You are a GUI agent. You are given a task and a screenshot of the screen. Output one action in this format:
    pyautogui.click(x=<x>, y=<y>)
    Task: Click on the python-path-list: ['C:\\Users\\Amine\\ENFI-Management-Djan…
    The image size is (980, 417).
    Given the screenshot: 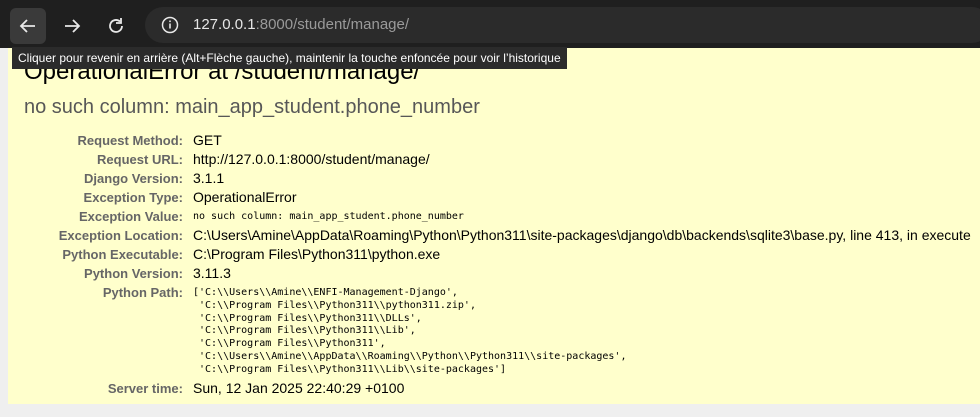 What is the action you would take?
    pyautogui.click(x=410, y=331)
    